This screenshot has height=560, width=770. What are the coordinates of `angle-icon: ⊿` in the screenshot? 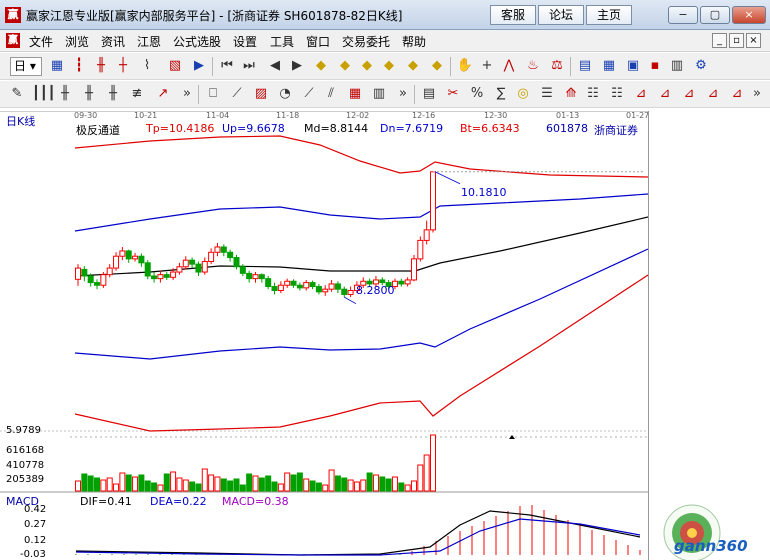 It's located at (641, 94).